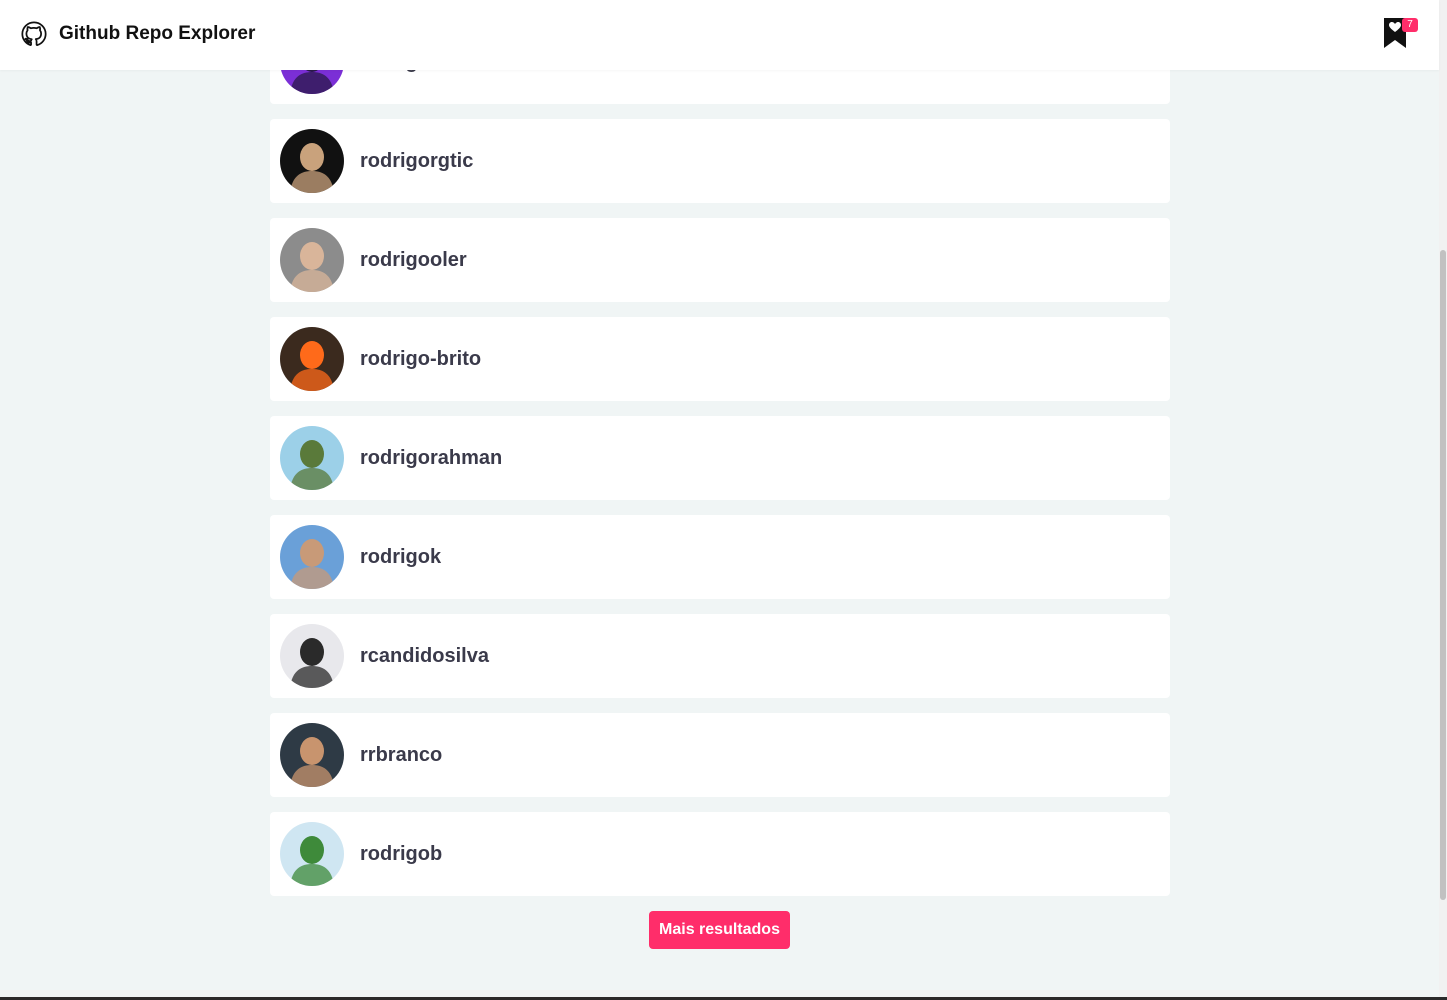  I want to click on user-card: rodrigok, so click(720, 557).